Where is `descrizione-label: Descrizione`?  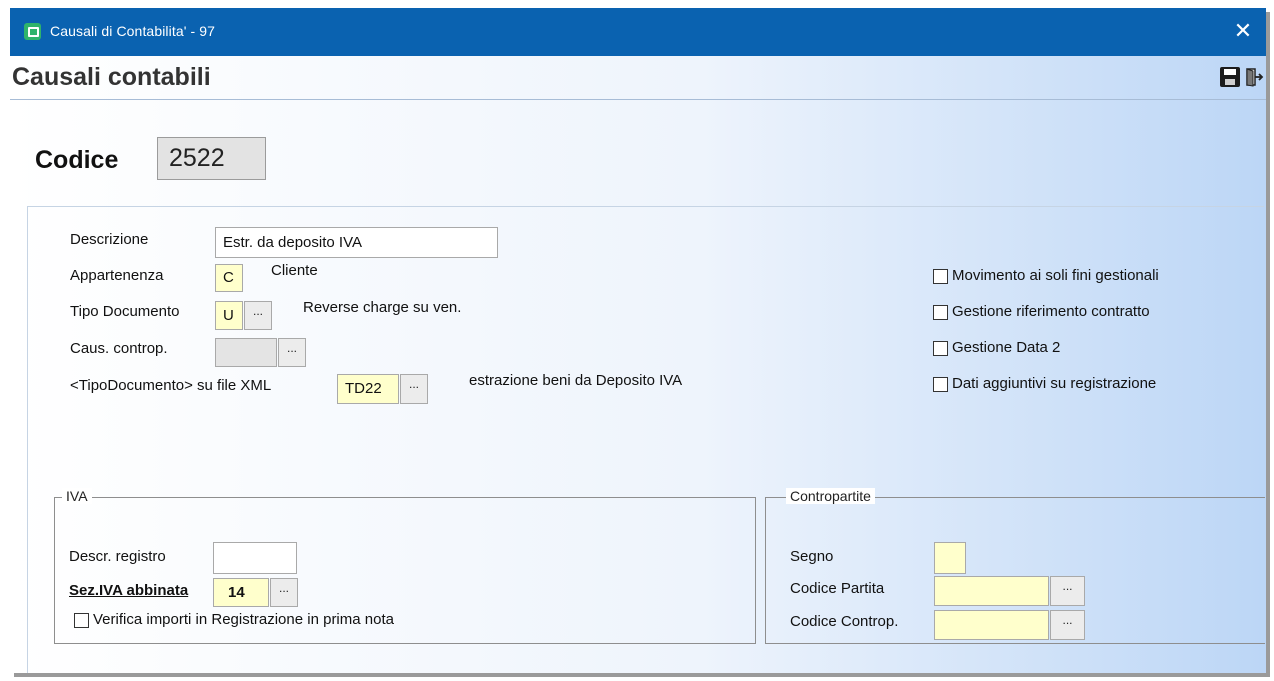
descrizione-label: Descrizione is located at coordinates (109, 239).